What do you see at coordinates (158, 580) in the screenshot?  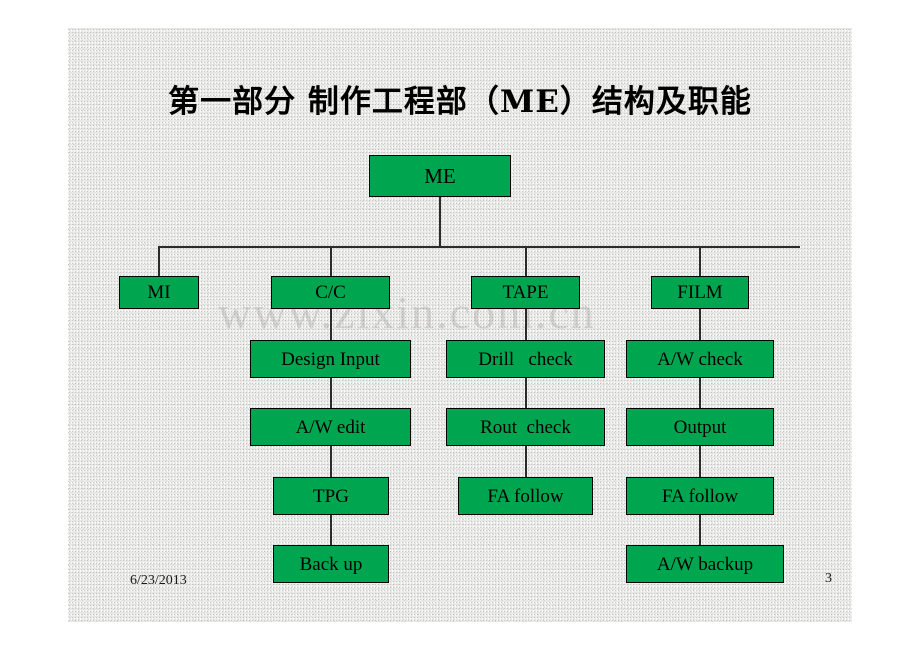 I see `footer-date: 6/23/2013` at bounding box center [158, 580].